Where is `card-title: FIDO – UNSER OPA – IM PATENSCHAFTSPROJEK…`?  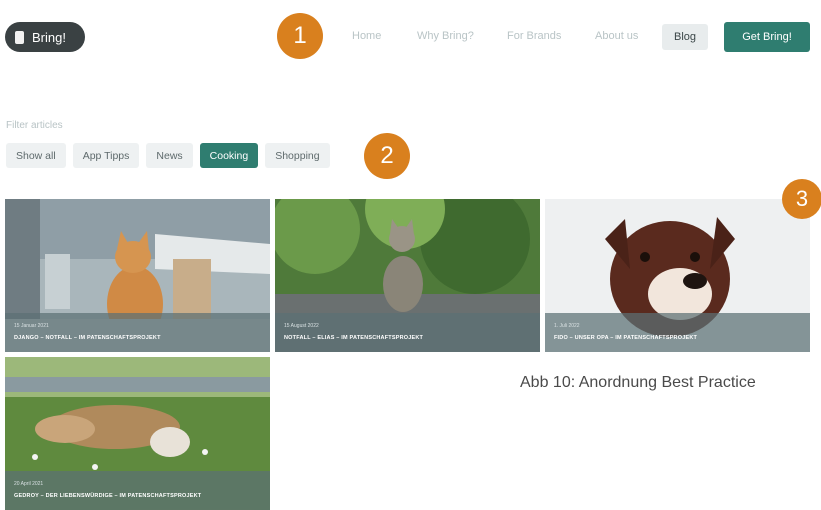 card-title: FIDO – UNSER OPA – IM PATENSCHAFTSPROJEK… is located at coordinates (626, 338).